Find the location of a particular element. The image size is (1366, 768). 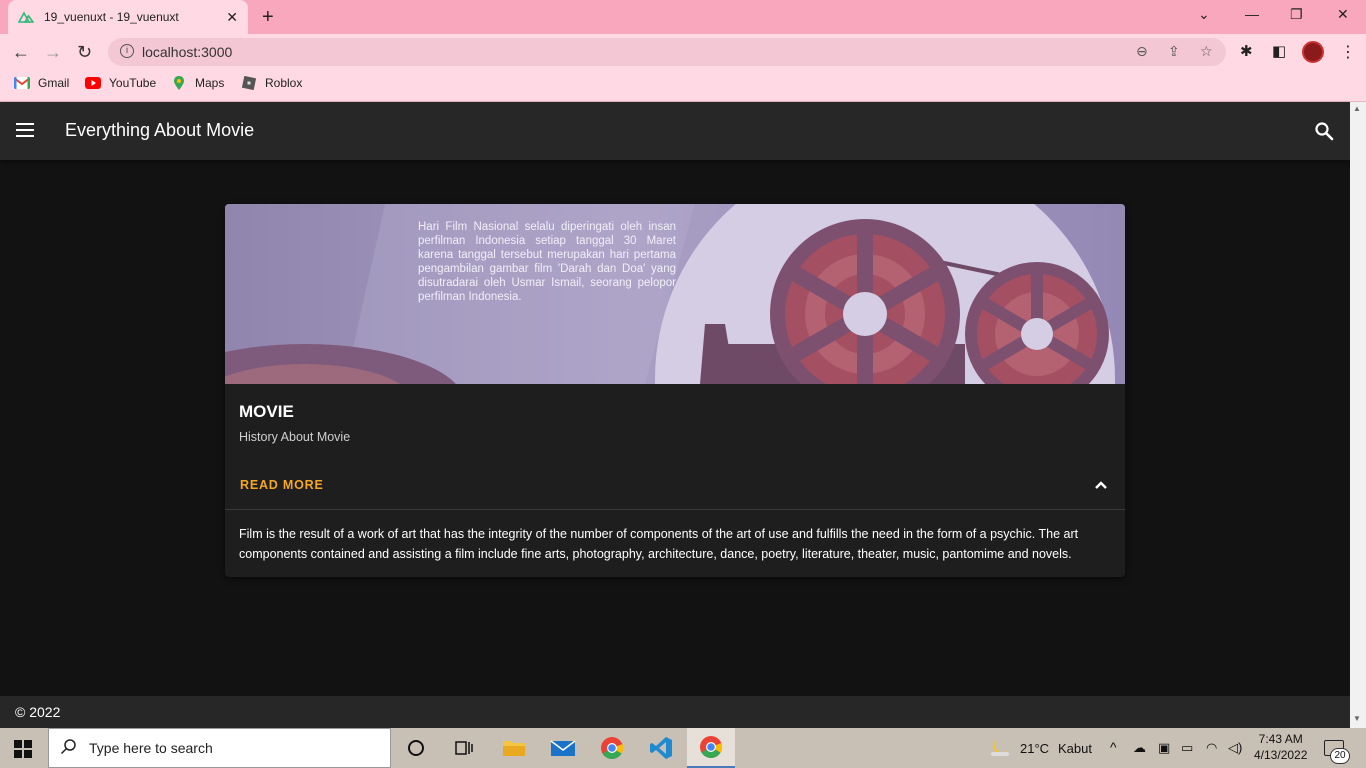

onedrive-icon: ☁ is located at coordinates (1139, 748).